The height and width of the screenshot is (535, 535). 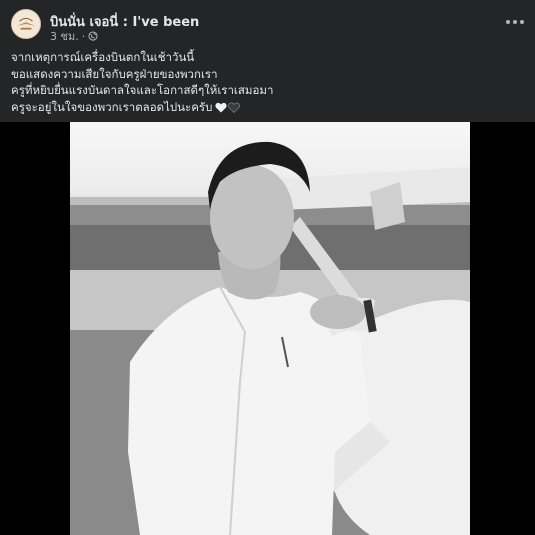 I want to click on more-options-button, so click(x=515, y=22).